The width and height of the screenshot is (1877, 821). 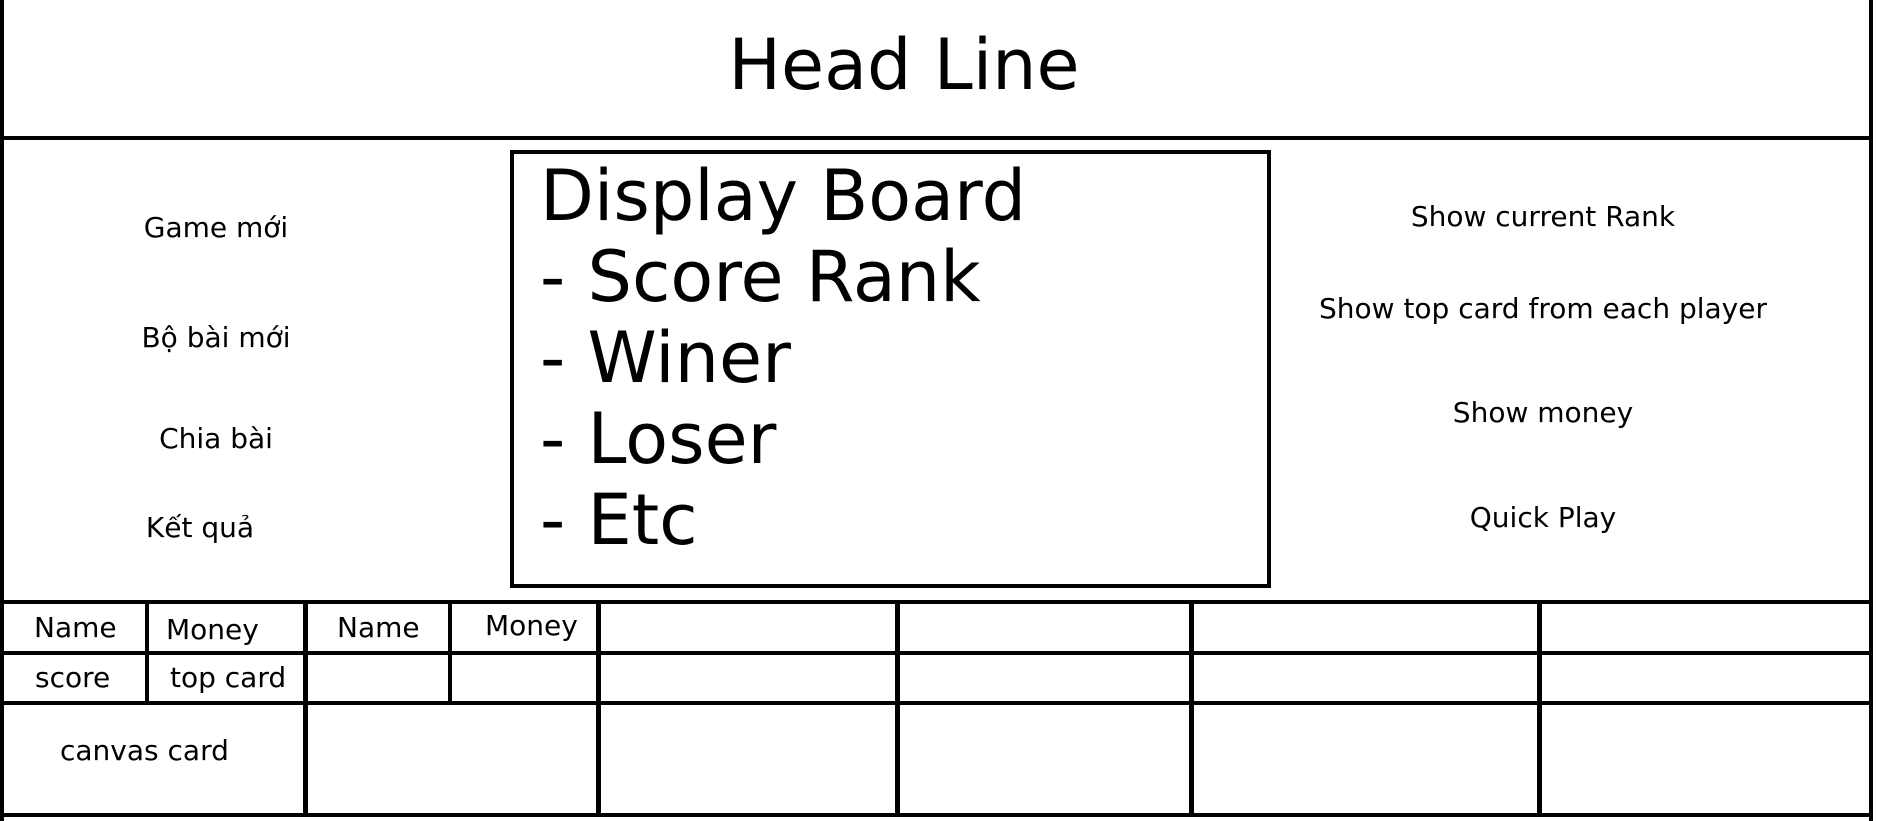 What do you see at coordinates (228, 677) in the screenshot?
I see `player1-top-card: top card` at bounding box center [228, 677].